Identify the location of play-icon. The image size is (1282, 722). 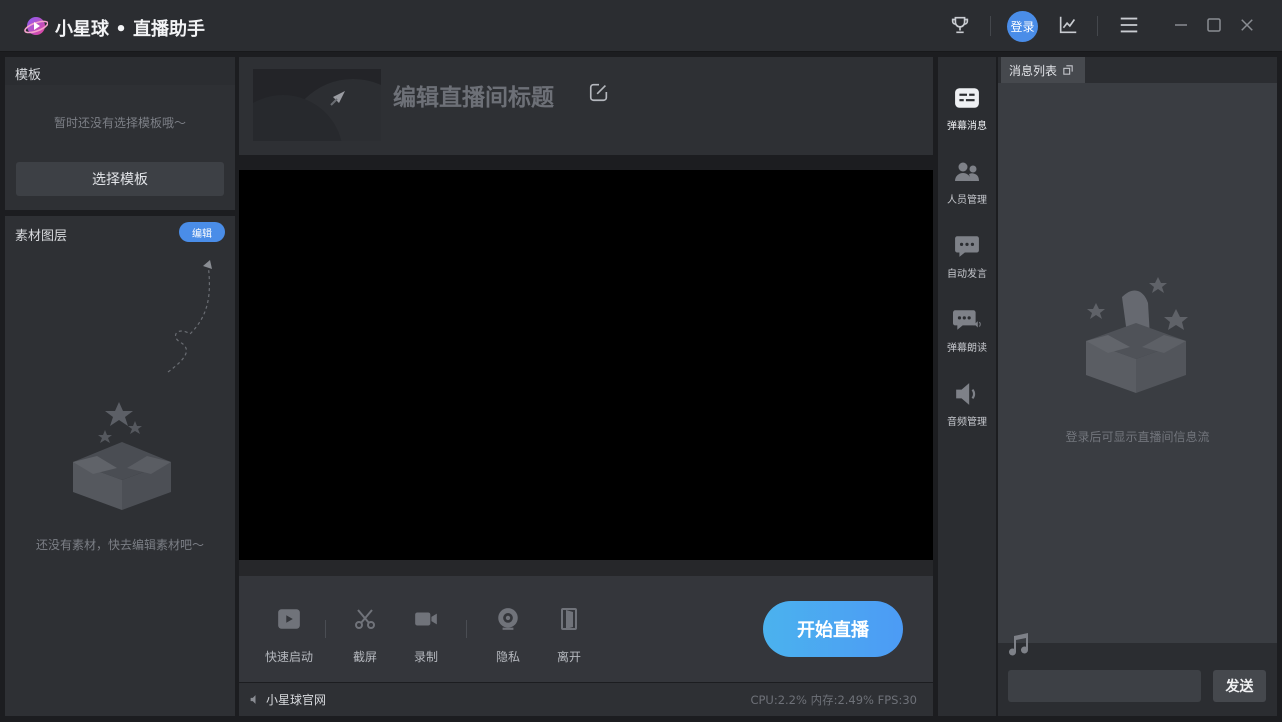
(289, 619).